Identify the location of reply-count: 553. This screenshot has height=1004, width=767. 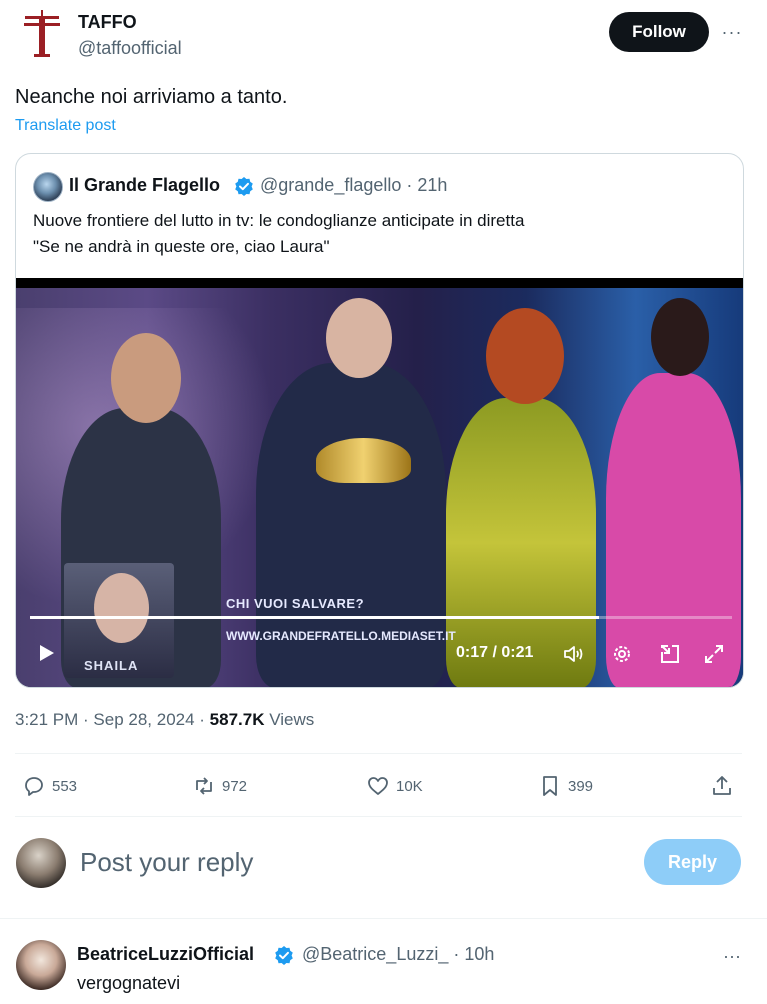
(65, 786).